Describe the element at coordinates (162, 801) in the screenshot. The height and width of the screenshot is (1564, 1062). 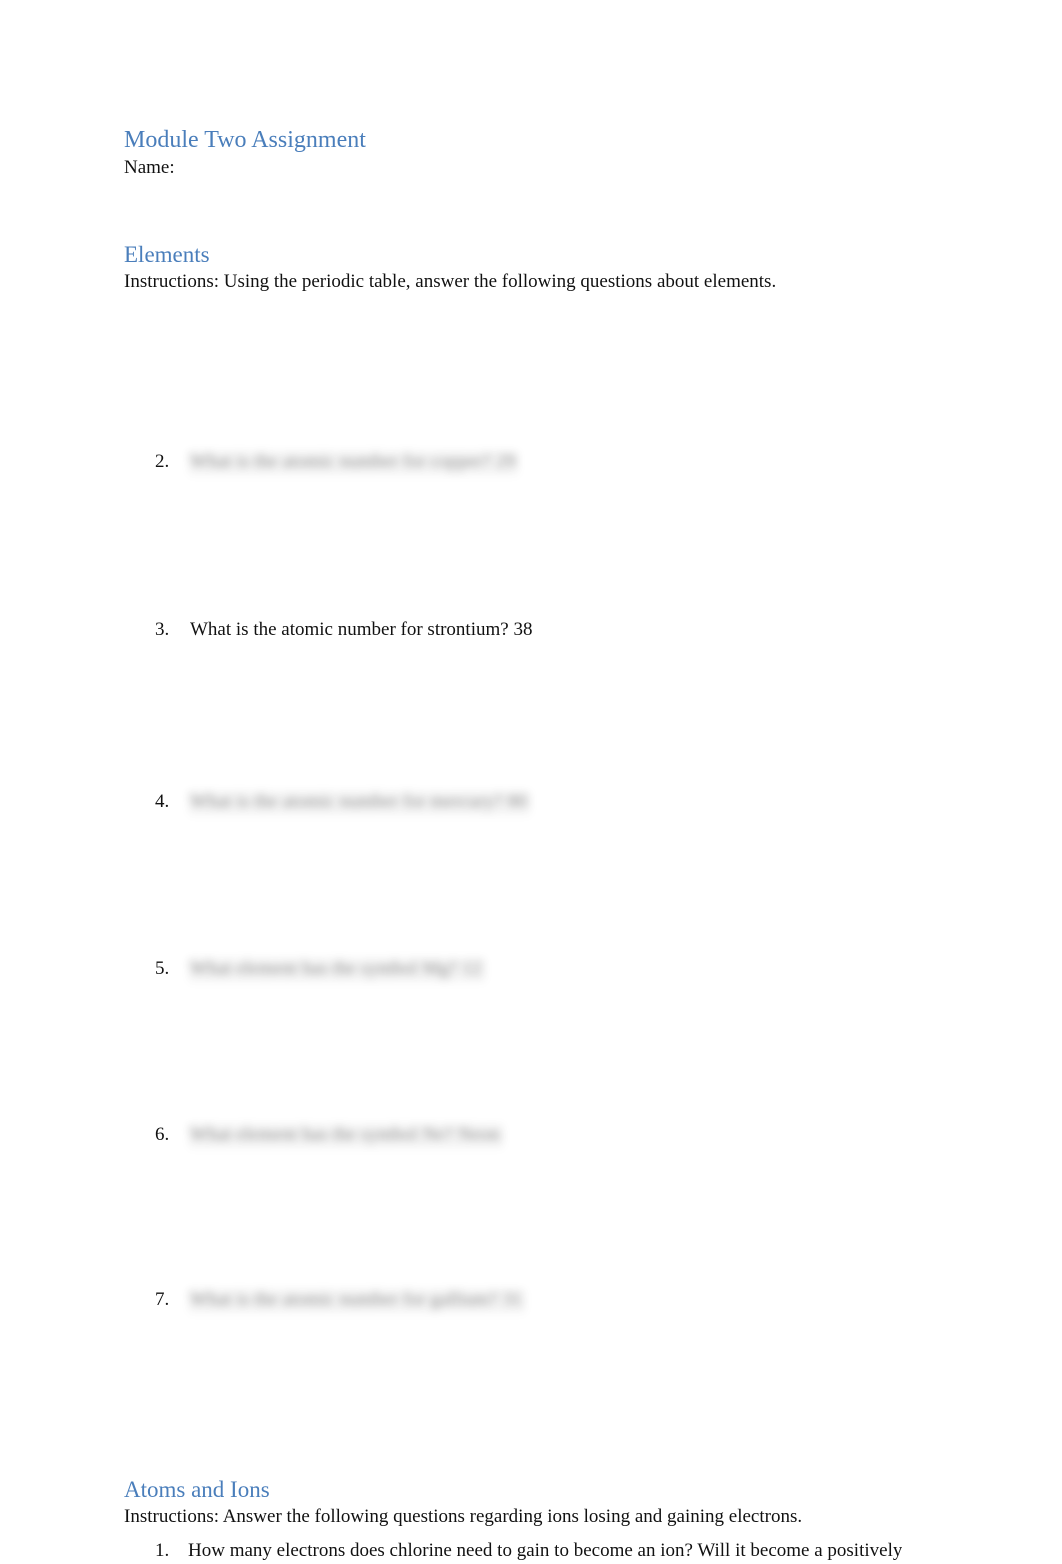
I see `list-item-number: 4.` at that location.